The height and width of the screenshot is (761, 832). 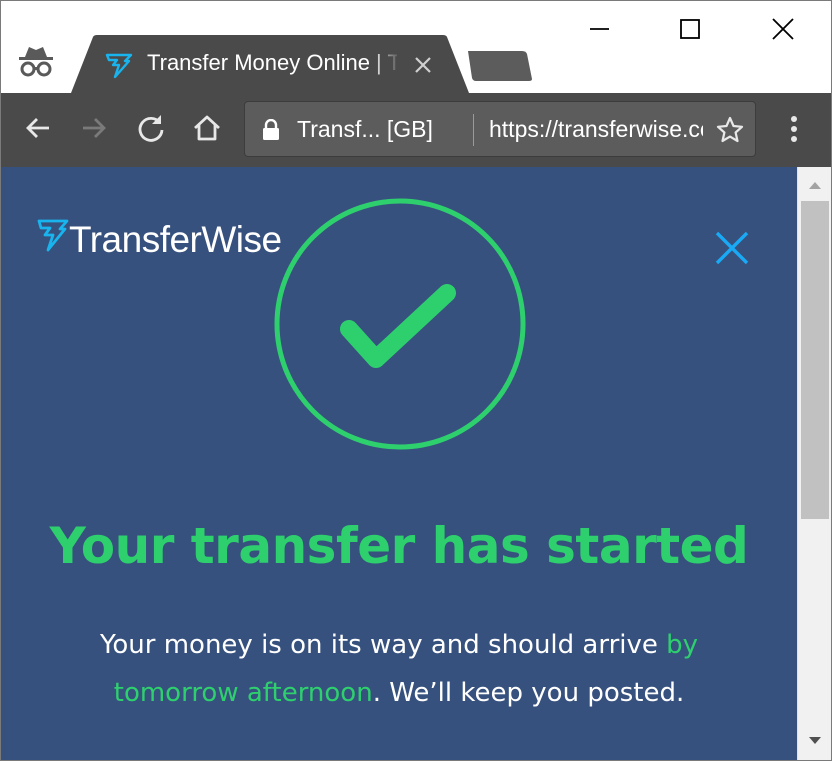 I want to click on incognito-icon, so click(x=36, y=62).